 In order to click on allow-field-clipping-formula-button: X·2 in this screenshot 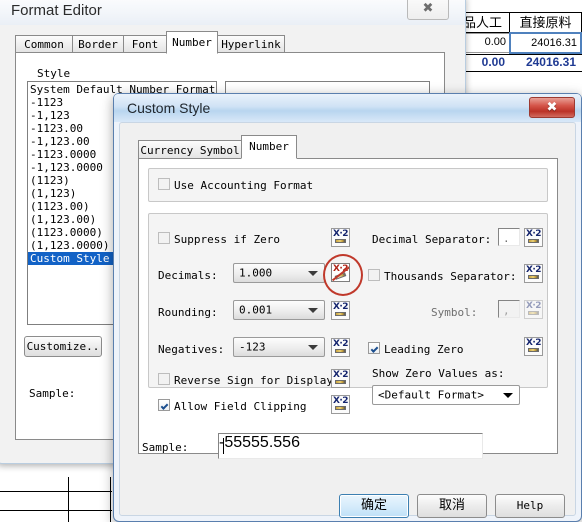, I will do `click(340, 404)`.